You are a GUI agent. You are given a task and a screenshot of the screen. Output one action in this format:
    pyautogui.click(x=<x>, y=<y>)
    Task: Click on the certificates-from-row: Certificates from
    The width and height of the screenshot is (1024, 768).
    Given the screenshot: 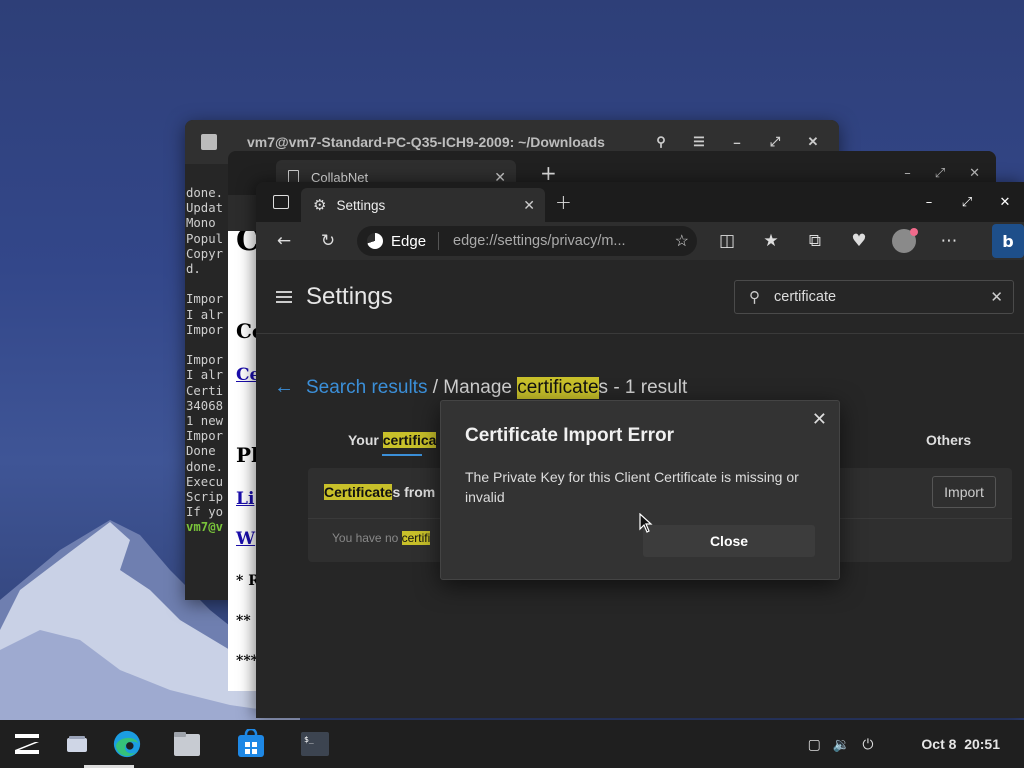 What is the action you would take?
    pyautogui.click(x=379, y=492)
    